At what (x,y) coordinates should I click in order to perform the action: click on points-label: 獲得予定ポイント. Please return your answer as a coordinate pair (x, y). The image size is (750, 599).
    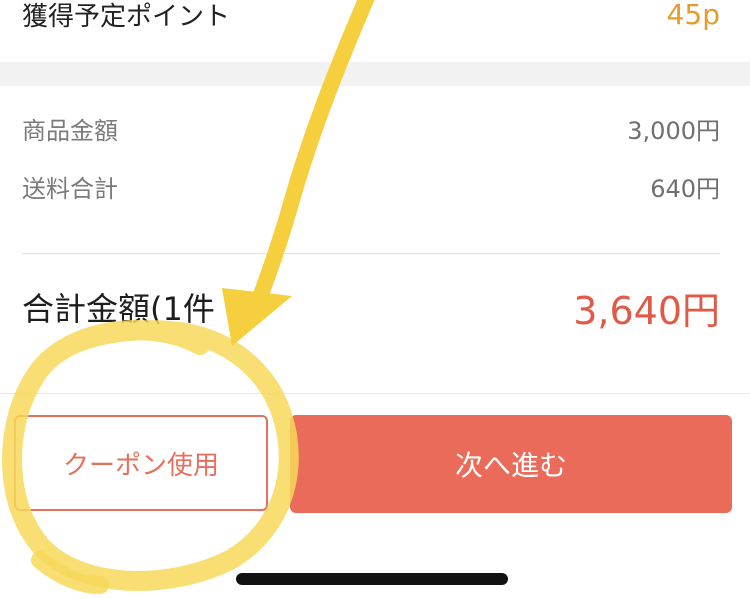
    Looking at the image, I should click on (126, 16).